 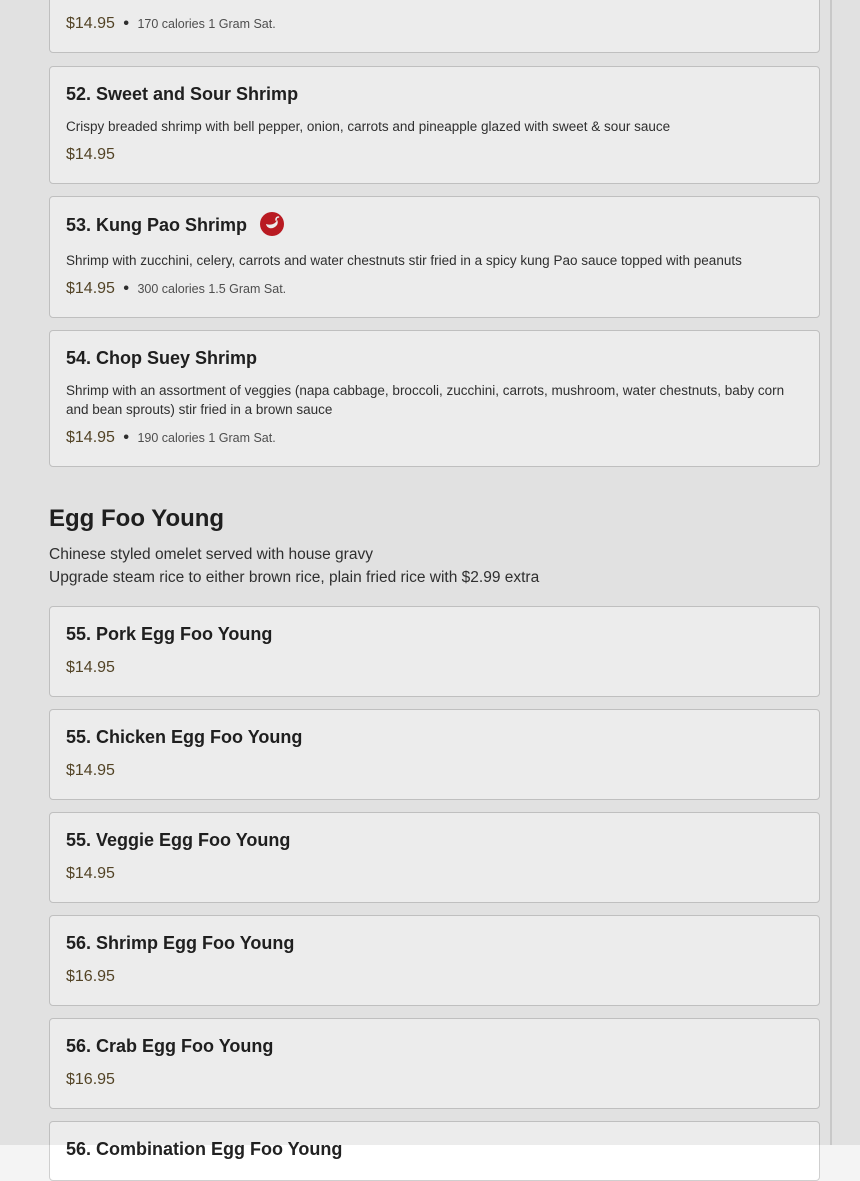 What do you see at coordinates (434, 754) in the screenshot?
I see `menu-item-card: 55. Chicken Egg Foo Young $14.95` at bounding box center [434, 754].